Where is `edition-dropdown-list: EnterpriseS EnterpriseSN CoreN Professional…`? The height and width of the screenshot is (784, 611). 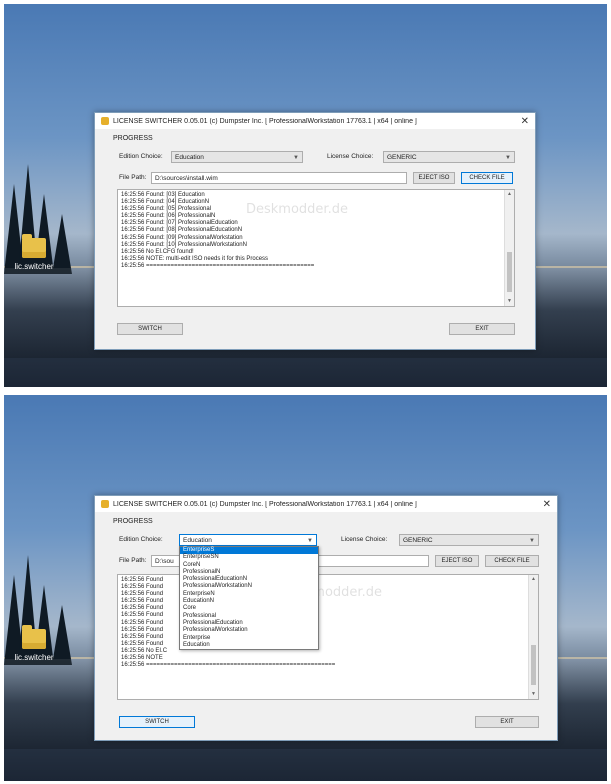
edition-dropdown-list: EnterpriseS EnterpriseSN CoreN Professional… is located at coordinates (249, 598).